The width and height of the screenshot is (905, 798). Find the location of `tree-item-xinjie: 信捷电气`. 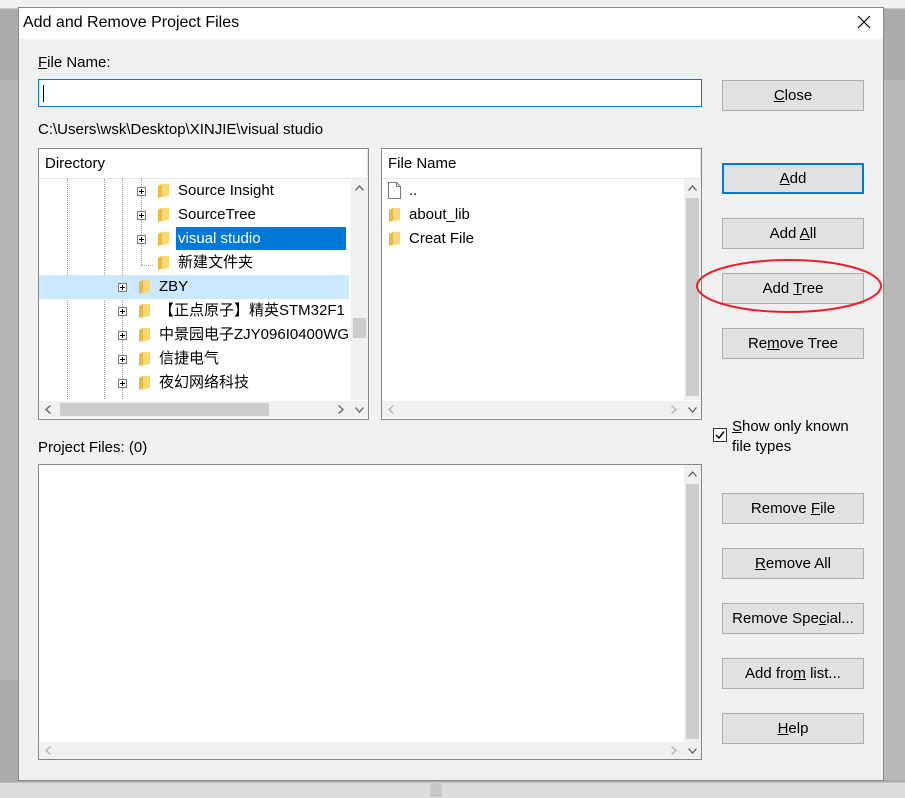

tree-item-xinjie: 信捷电气 is located at coordinates (194, 359).